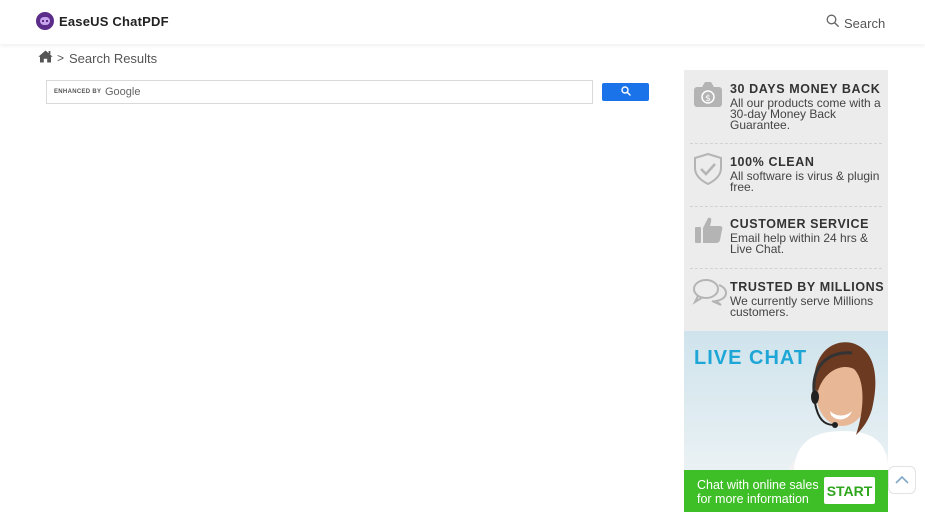  Describe the element at coordinates (805, 89) in the screenshot. I see `feature-title: 30 DAYS MONEY BACK` at that location.